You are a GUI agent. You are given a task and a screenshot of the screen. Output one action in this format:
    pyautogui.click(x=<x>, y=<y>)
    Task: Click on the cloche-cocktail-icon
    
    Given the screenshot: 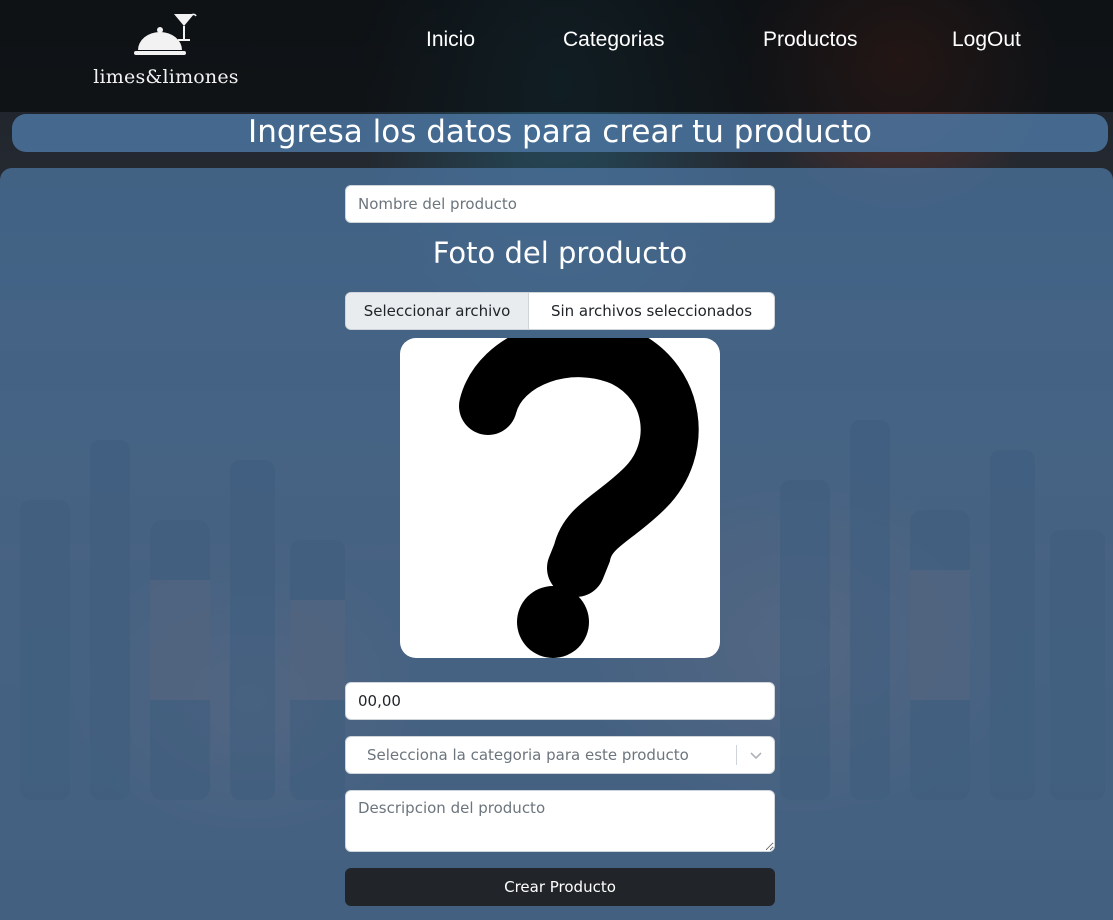 What is the action you would take?
    pyautogui.click(x=165, y=34)
    